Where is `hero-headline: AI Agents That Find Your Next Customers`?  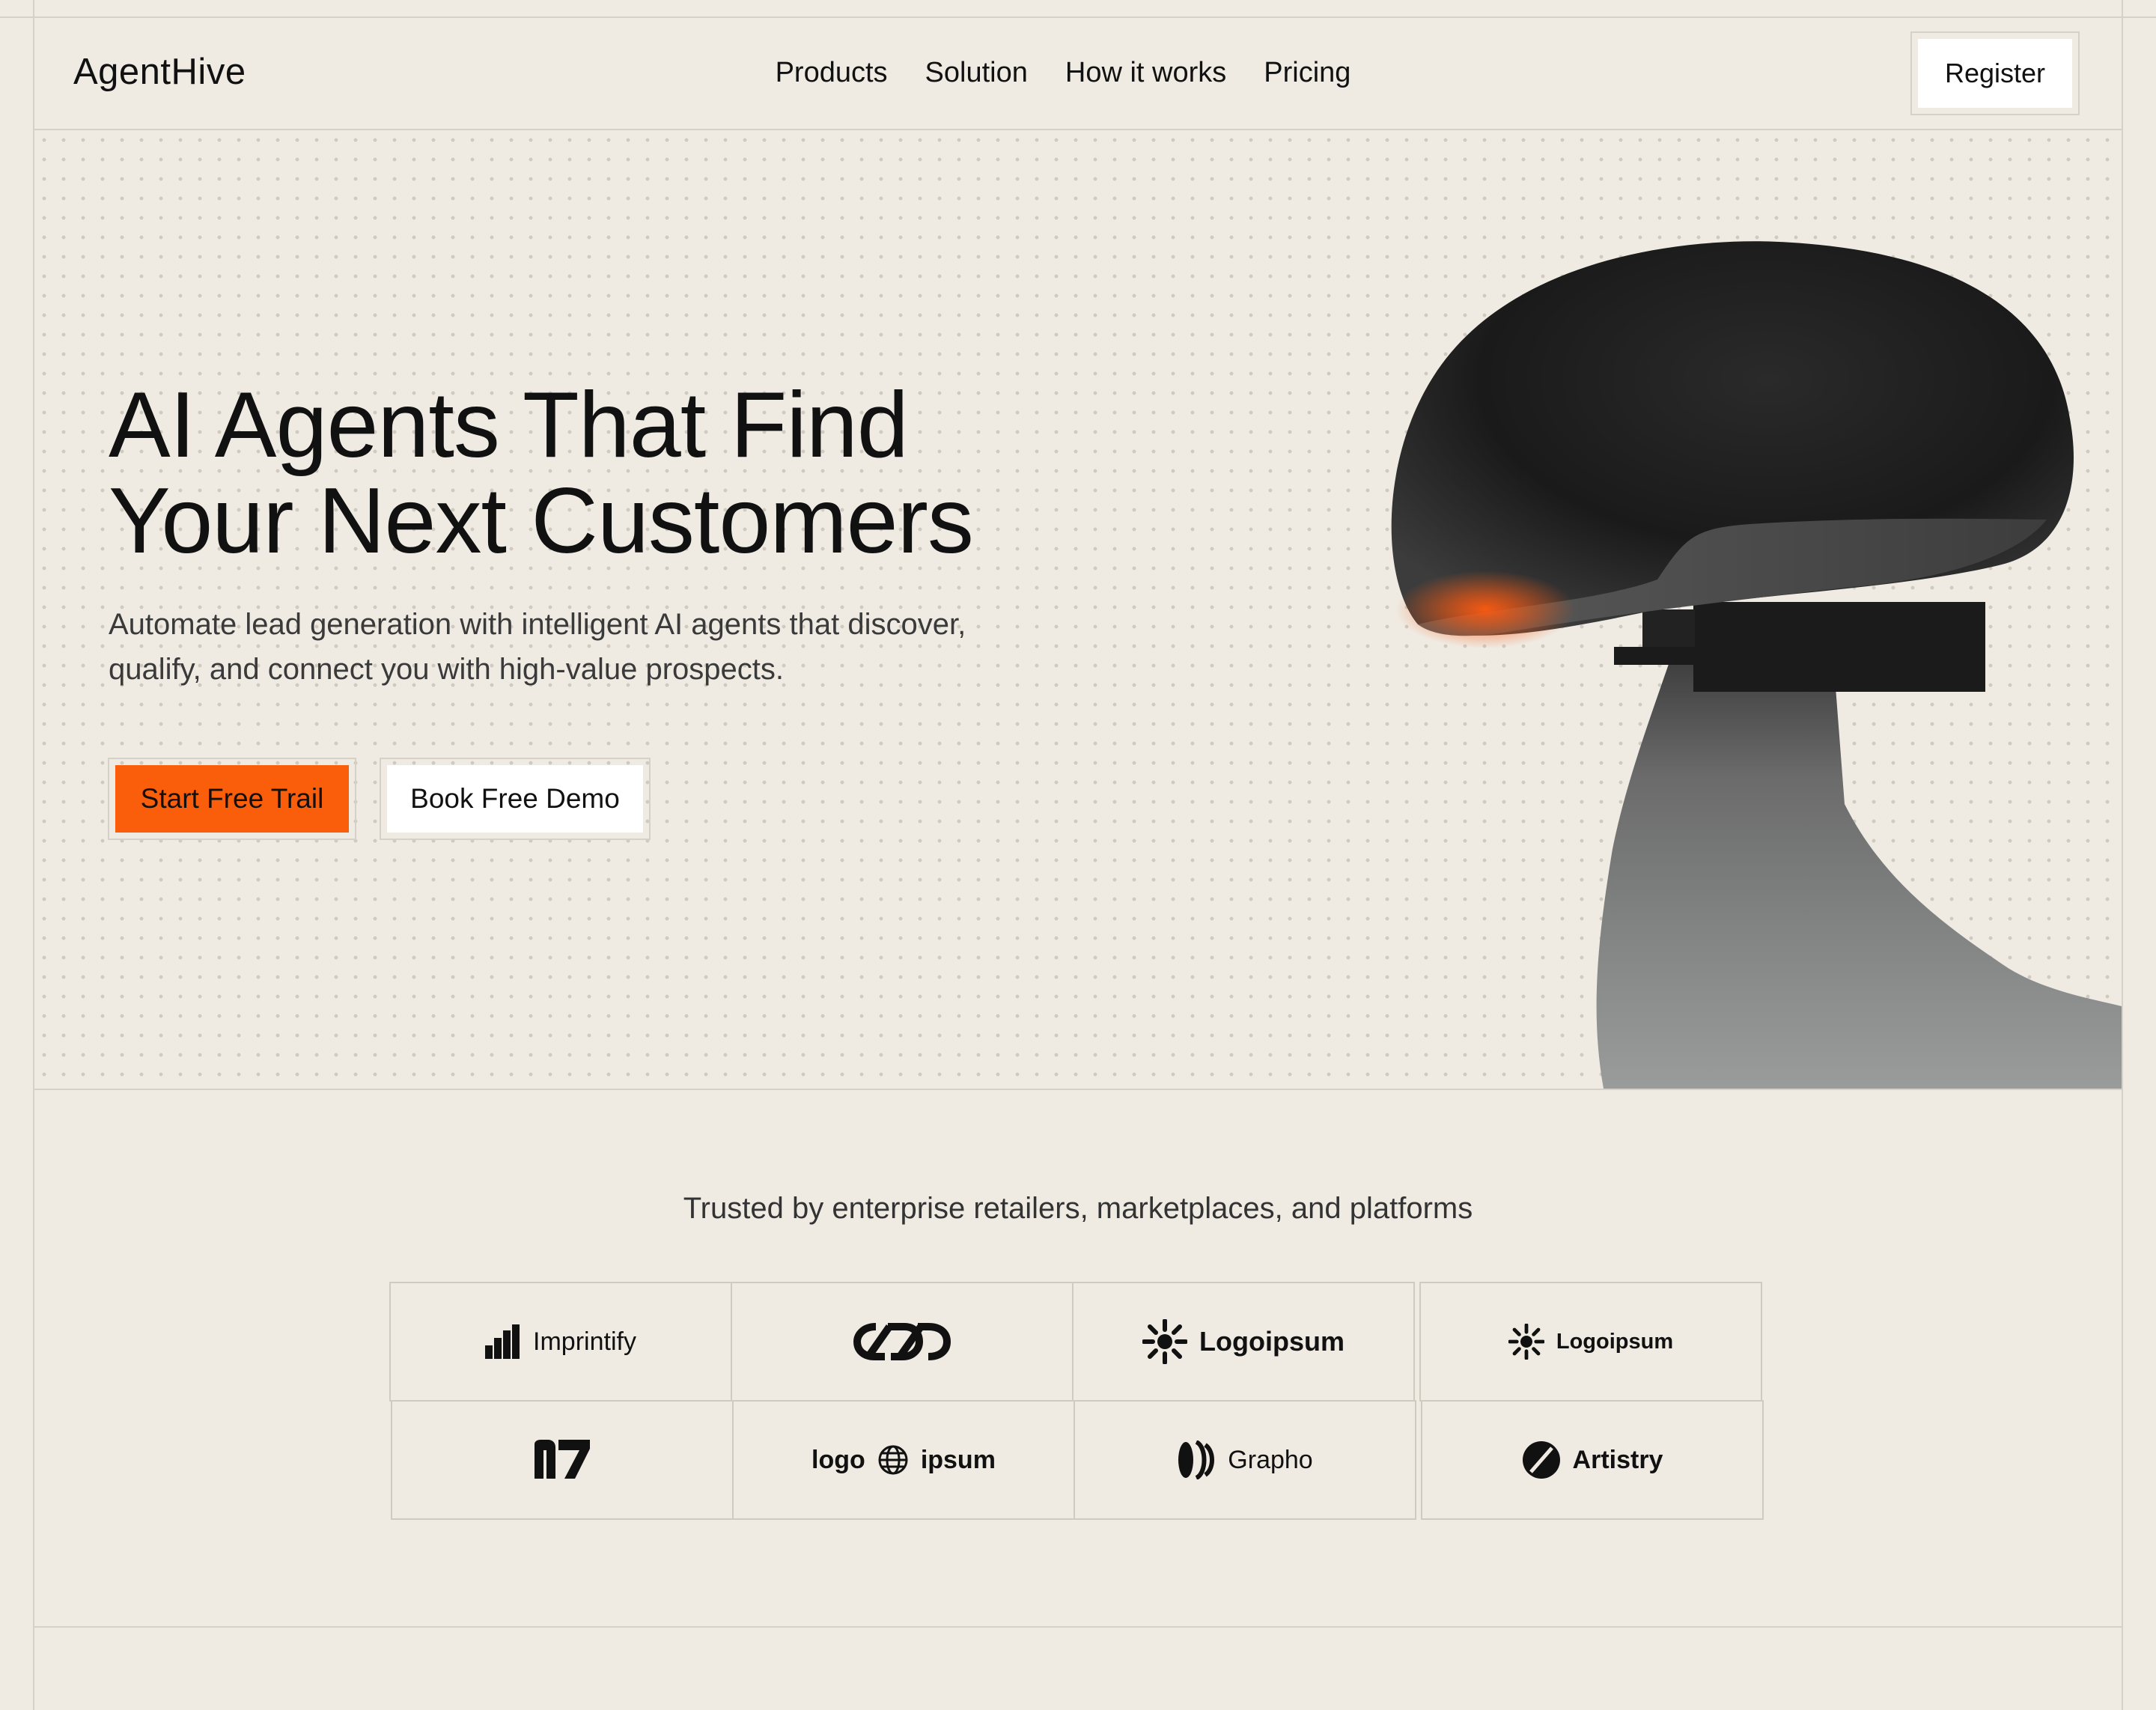 hero-headline: AI Agents That Find Your Next Customers is located at coordinates (541, 474).